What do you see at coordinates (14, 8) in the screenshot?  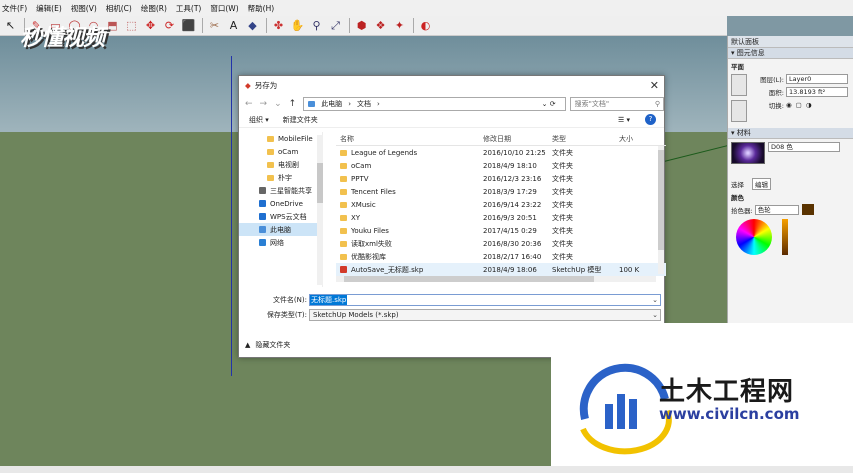 I see `menu-item: 文件(F)` at bounding box center [14, 8].